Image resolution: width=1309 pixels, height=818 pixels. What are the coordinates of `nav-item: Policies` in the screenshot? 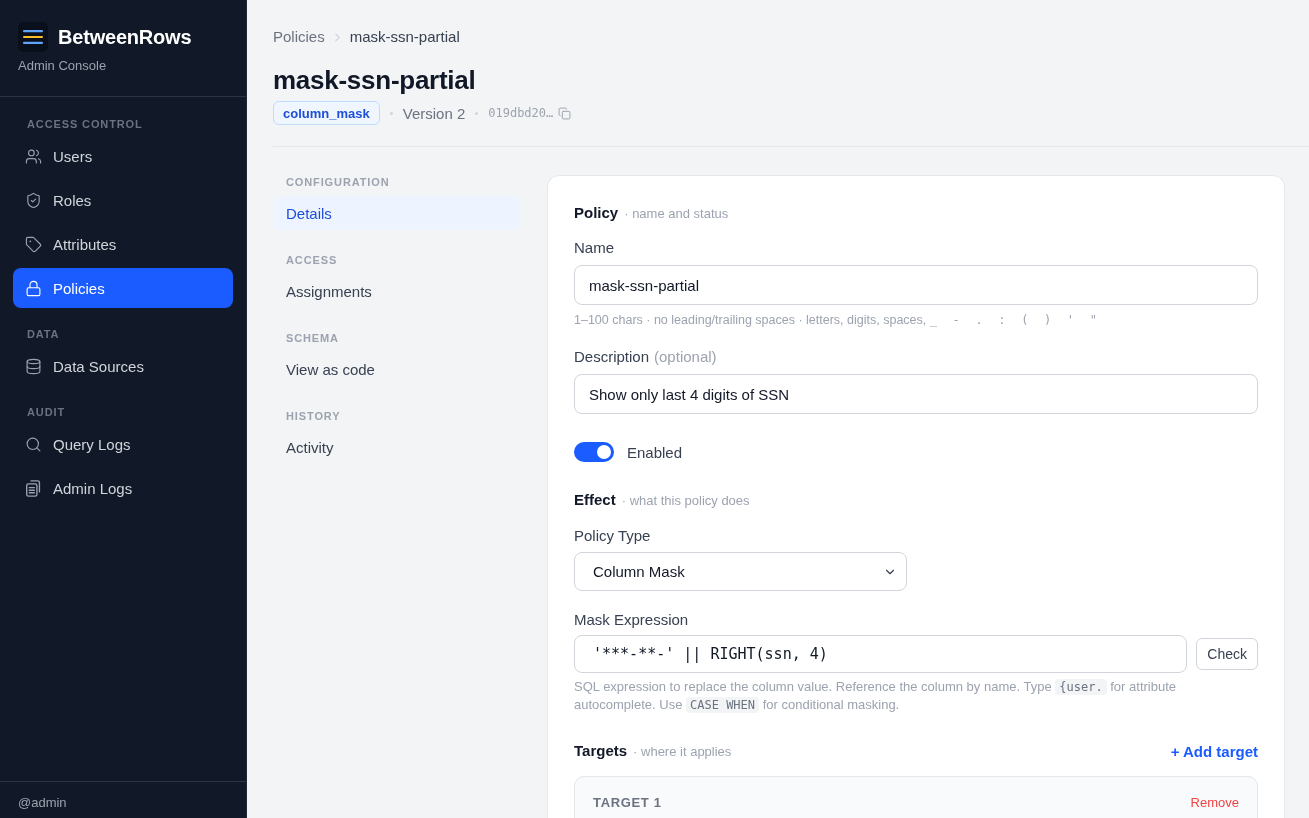 It's located at (123, 288).